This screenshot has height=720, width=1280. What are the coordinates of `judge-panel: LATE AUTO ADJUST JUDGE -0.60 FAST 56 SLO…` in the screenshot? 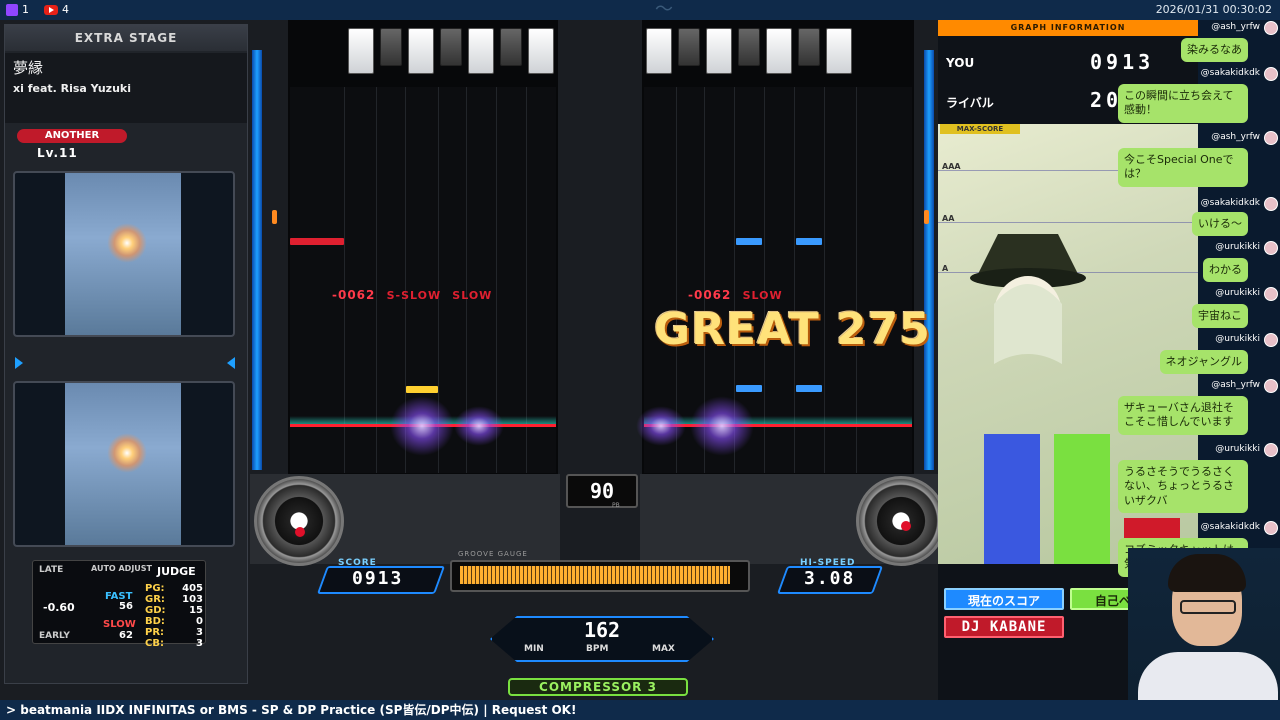 It's located at (119, 604).